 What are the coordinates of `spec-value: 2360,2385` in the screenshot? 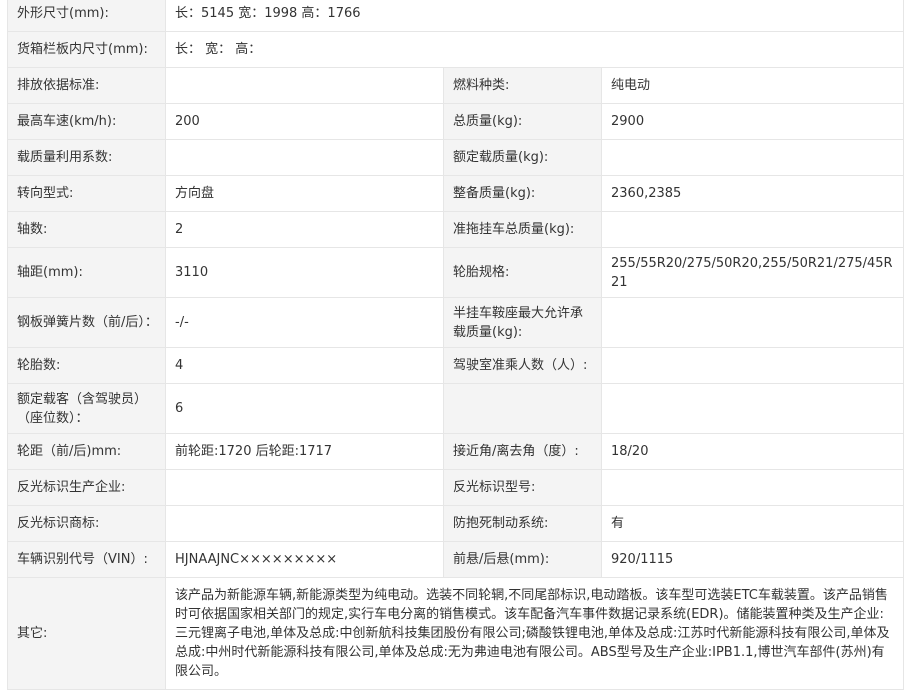 It's located at (752, 193).